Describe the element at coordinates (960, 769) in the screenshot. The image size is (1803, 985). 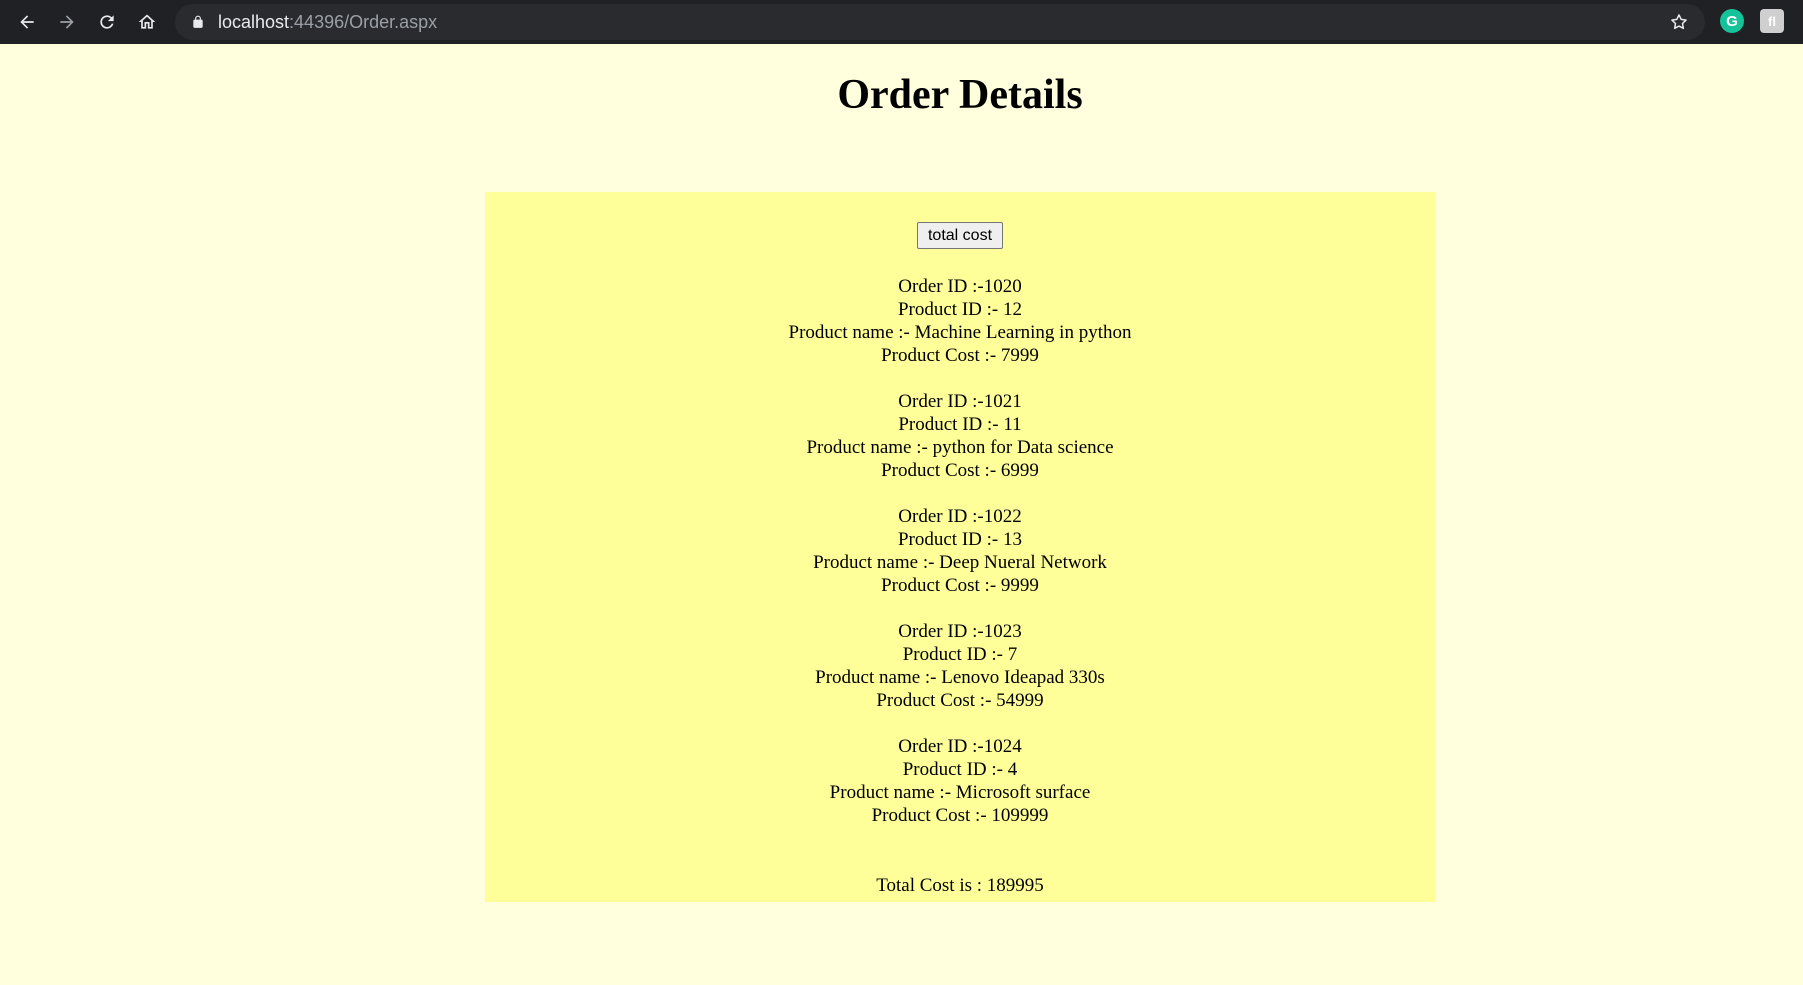
I see `product-id: Product ID :- 4` at that location.